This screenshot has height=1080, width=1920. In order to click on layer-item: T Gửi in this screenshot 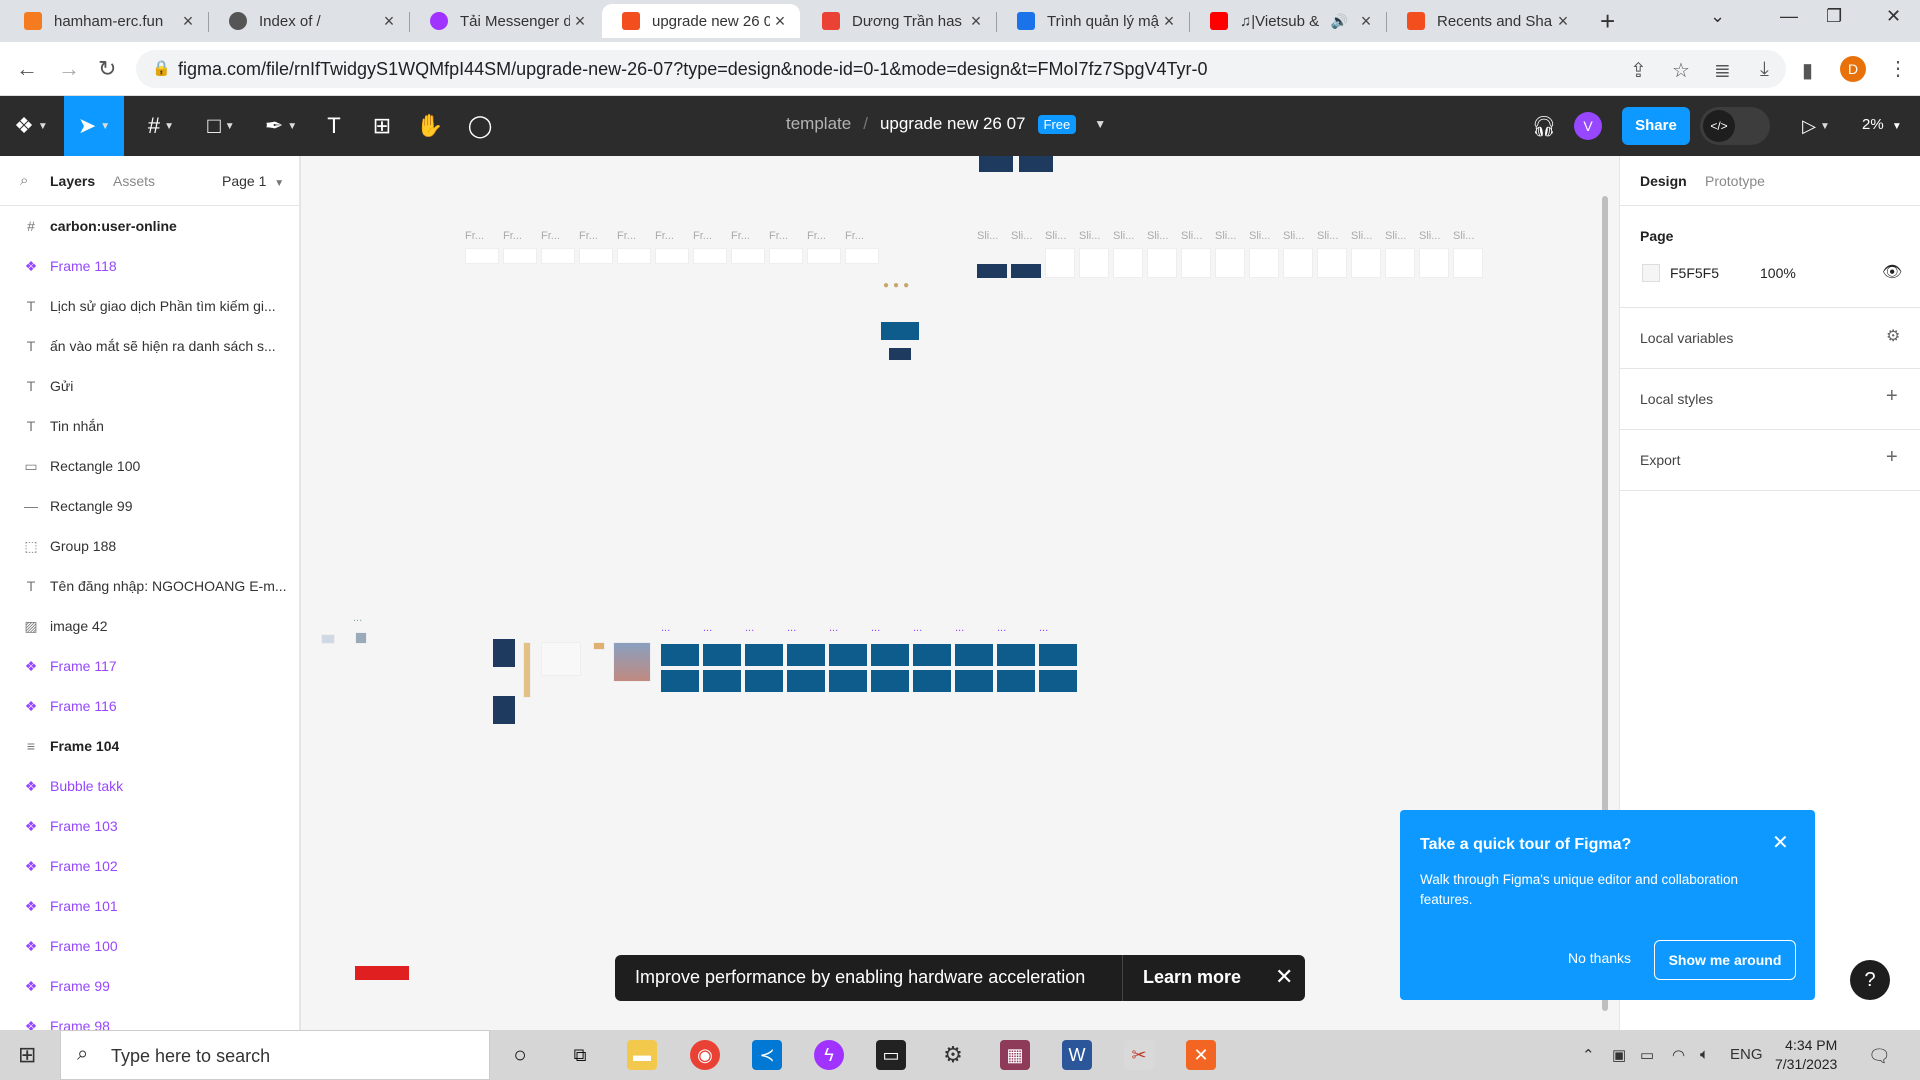, I will do `click(149, 386)`.